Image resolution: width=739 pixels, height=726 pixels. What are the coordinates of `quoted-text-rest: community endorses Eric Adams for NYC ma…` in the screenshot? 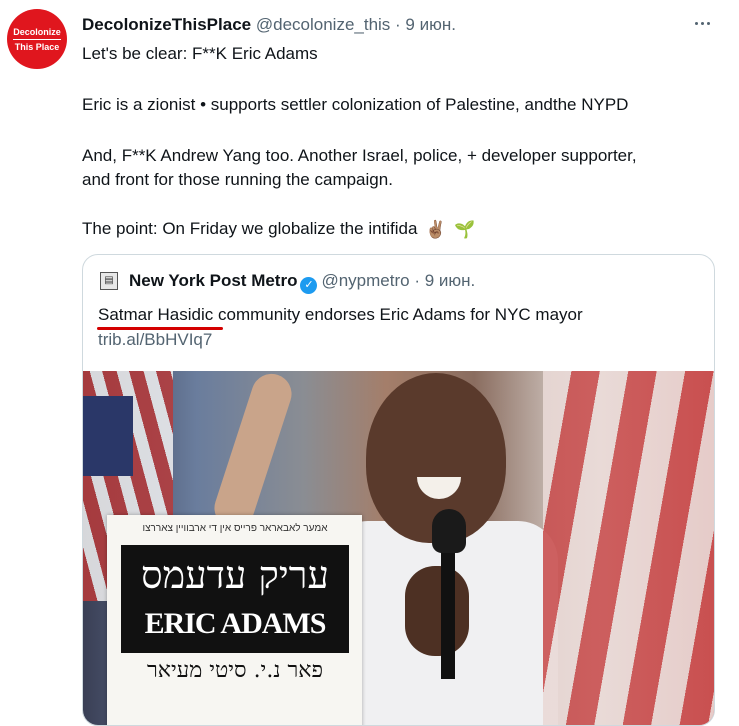 It's located at (398, 314).